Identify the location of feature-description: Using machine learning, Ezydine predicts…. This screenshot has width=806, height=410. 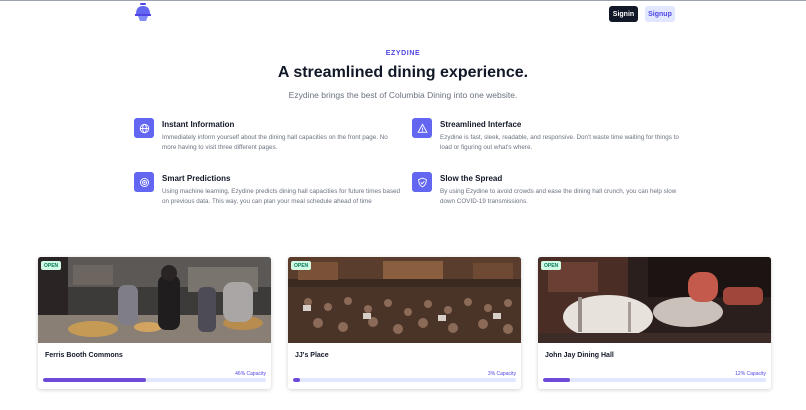
(281, 196).